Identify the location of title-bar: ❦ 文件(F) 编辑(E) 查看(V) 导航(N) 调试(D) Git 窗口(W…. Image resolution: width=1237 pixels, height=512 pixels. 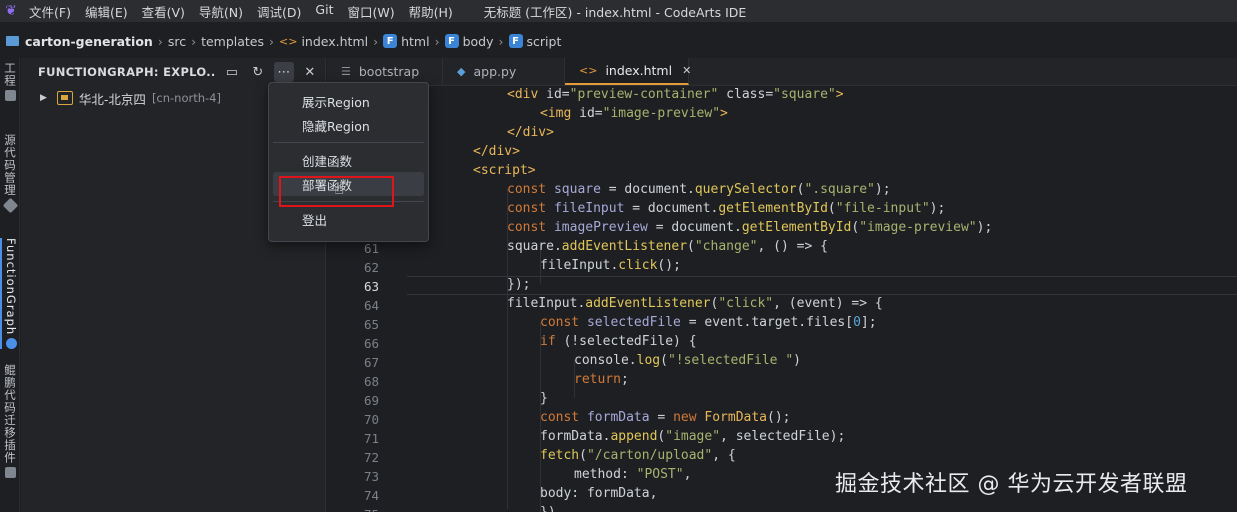
(618, 11).